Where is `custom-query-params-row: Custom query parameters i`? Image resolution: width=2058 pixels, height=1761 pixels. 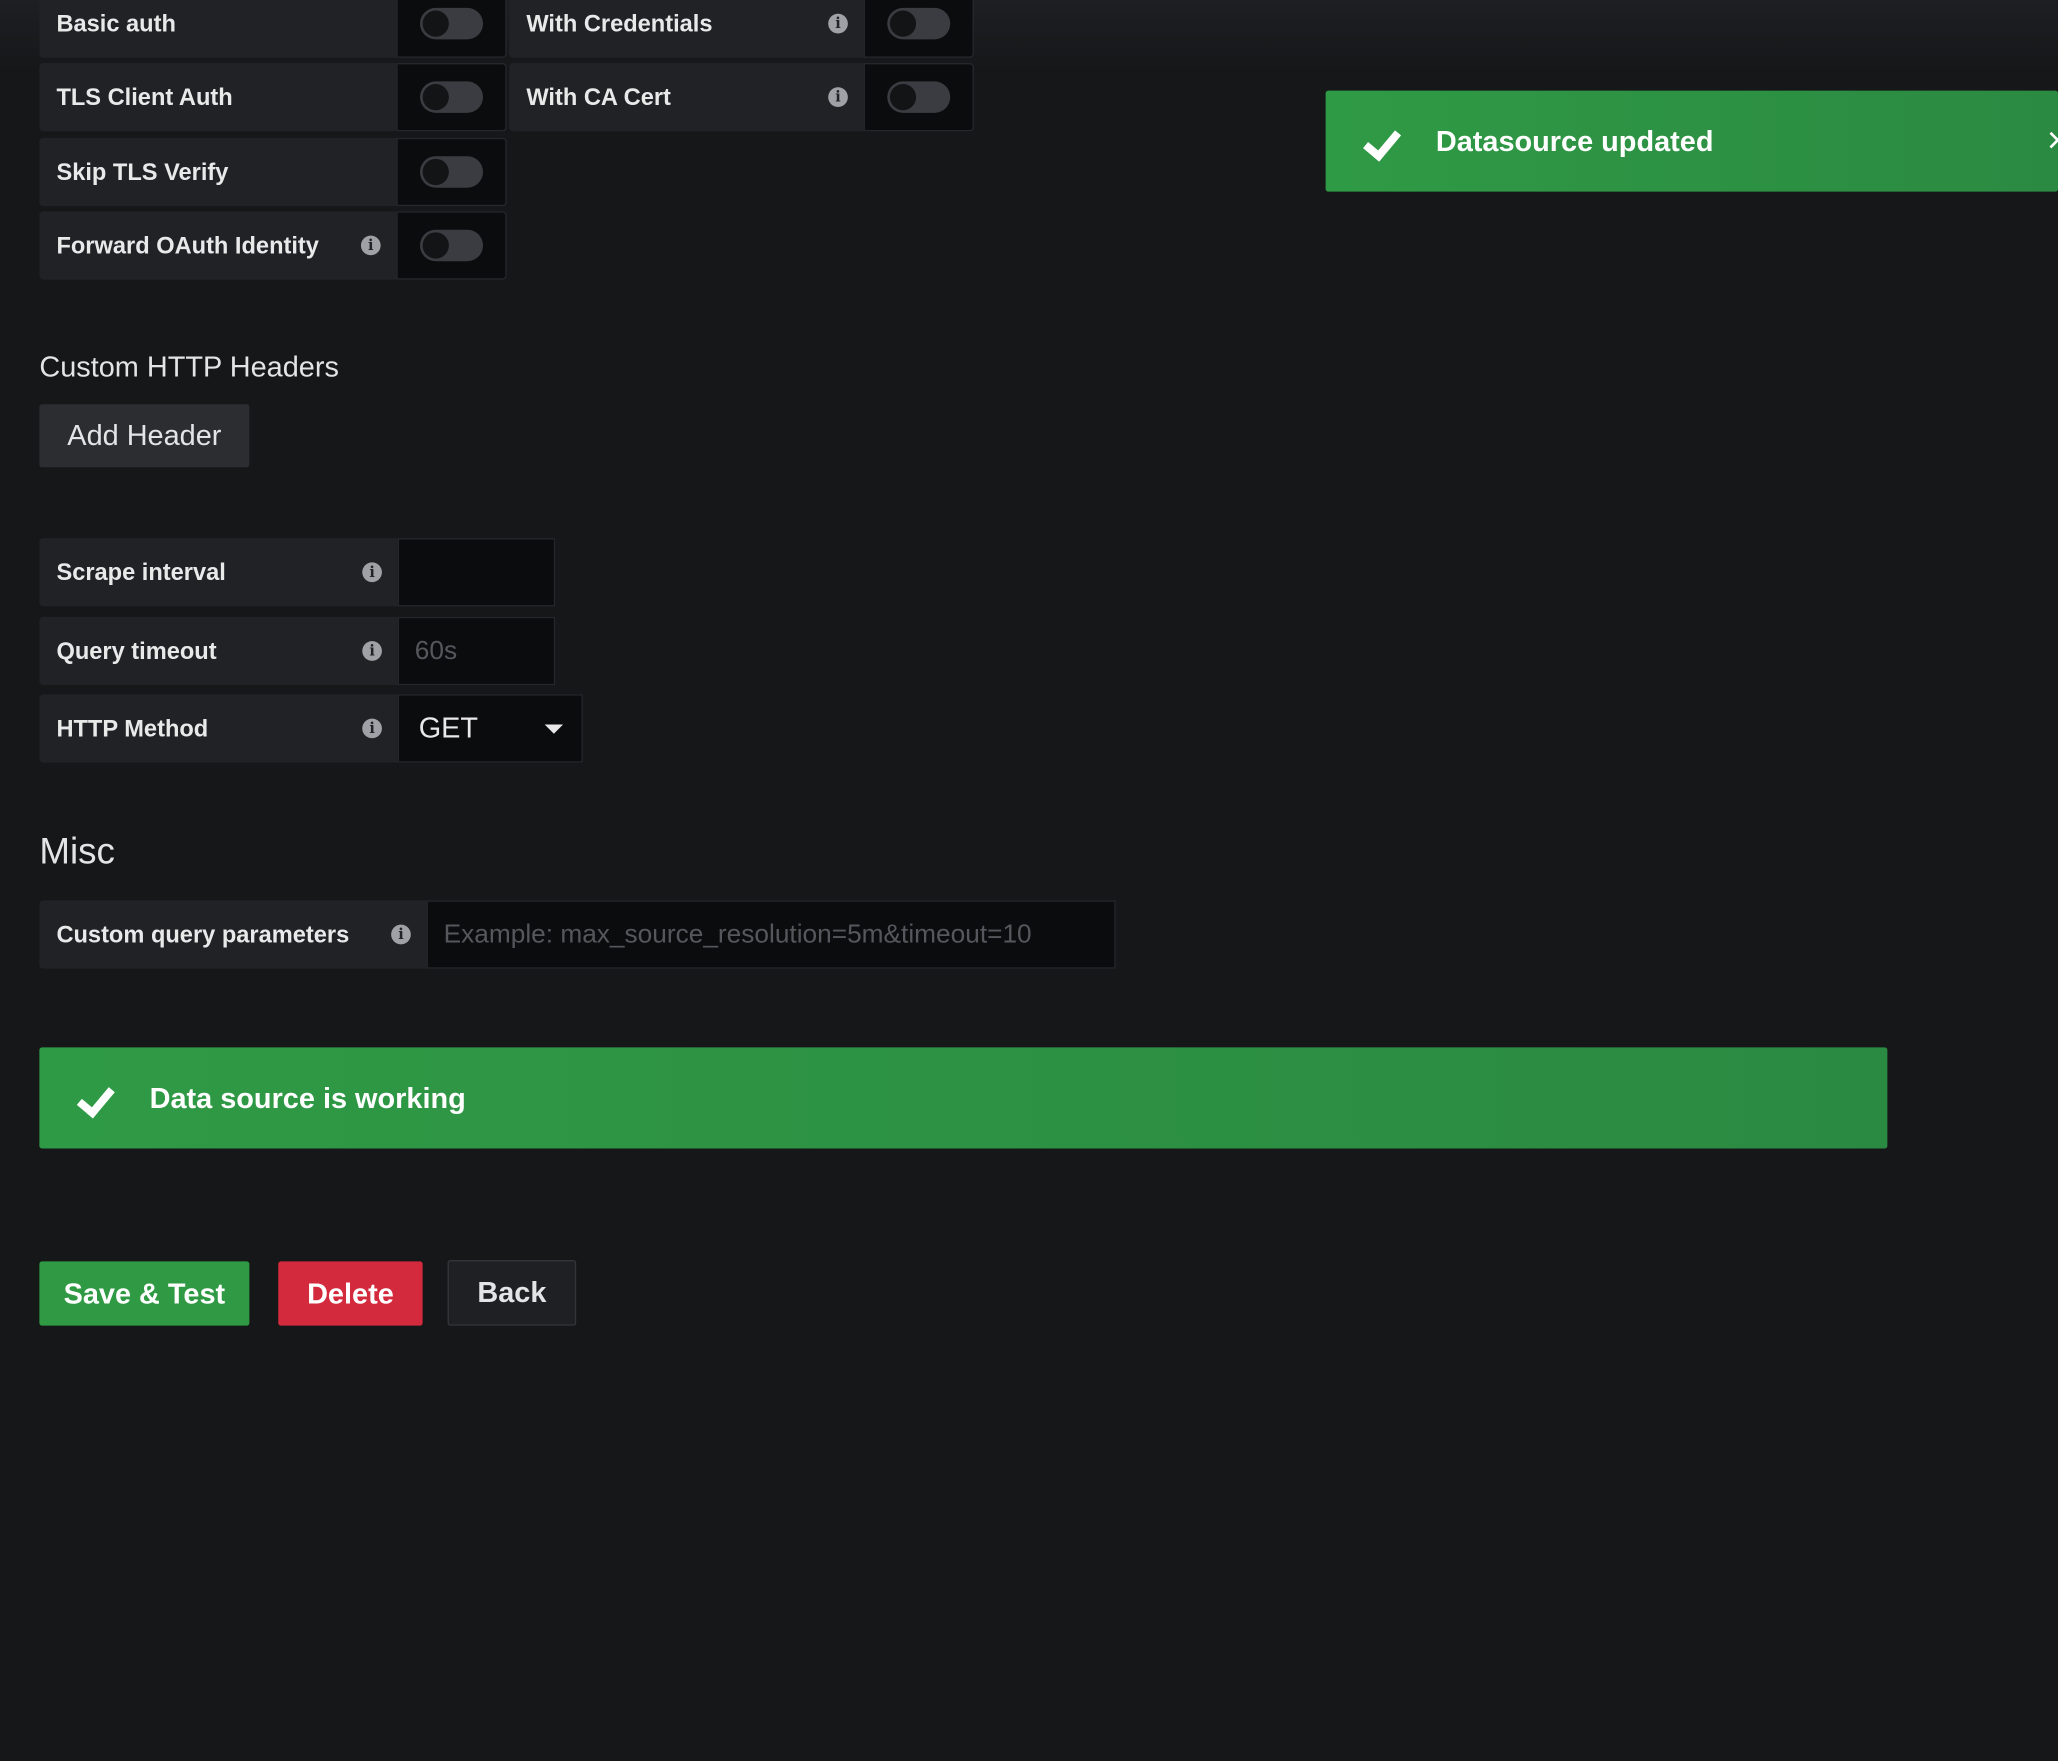
custom-query-params-row: Custom query parameters i is located at coordinates (577, 934).